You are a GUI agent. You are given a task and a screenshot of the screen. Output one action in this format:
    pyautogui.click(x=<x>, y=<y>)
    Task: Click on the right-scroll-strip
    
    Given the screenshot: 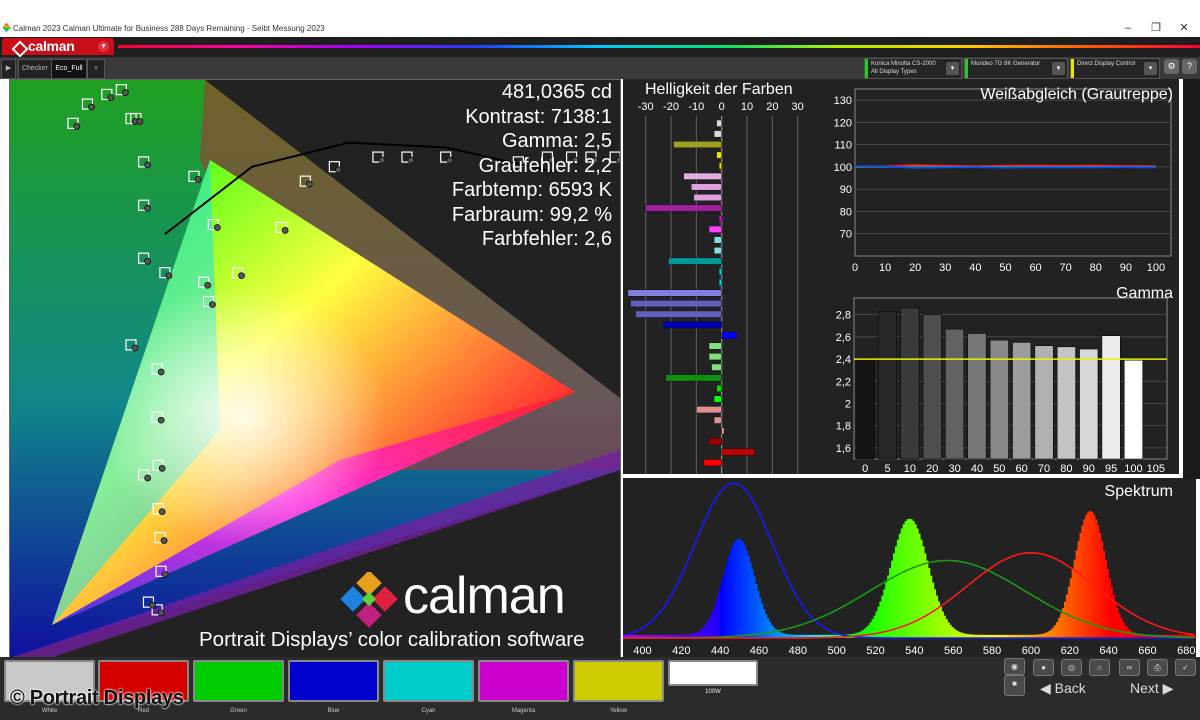 What is the action you would take?
    pyautogui.click(x=1191, y=279)
    